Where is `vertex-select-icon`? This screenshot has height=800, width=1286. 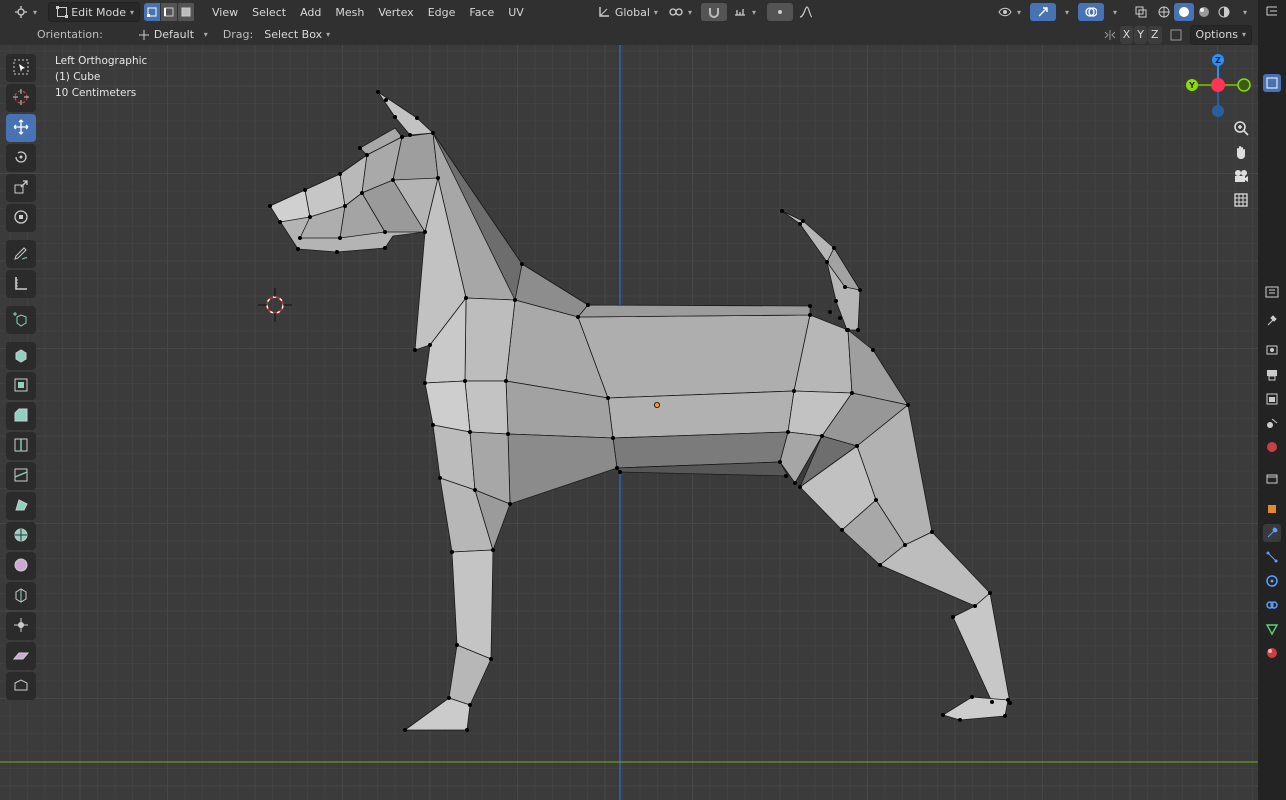 vertex-select-icon is located at coordinates (152, 12).